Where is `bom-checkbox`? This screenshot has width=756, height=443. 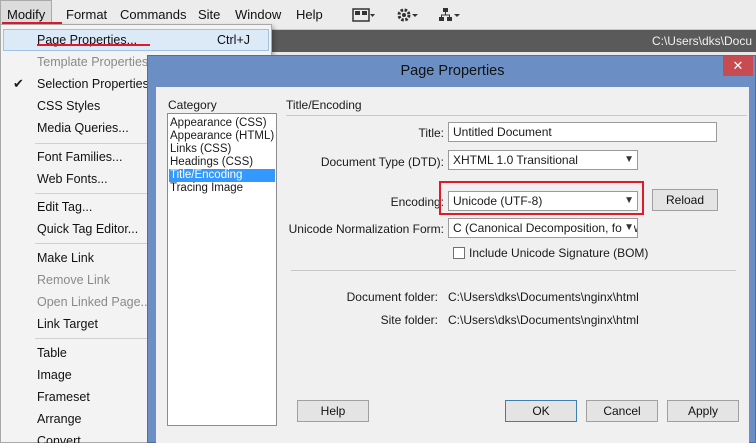
bom-checkbox is located at coordinates (459, 253).